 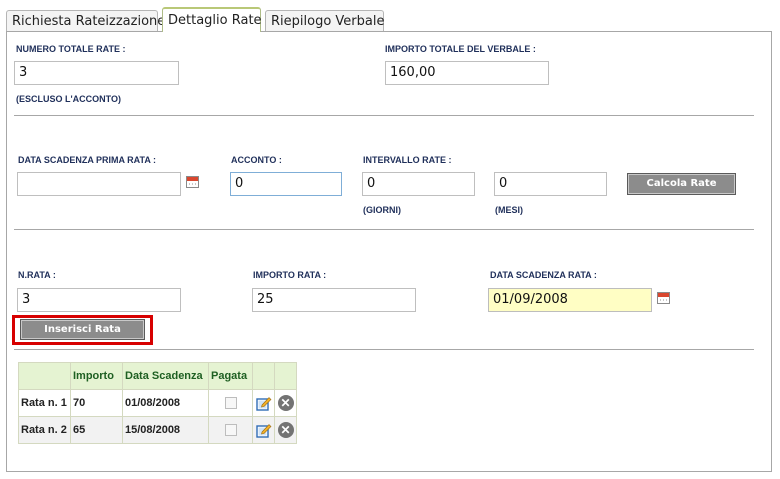 I want to click on rata-data-scadenza: 01/08/2008, so click(x=165, y=403).